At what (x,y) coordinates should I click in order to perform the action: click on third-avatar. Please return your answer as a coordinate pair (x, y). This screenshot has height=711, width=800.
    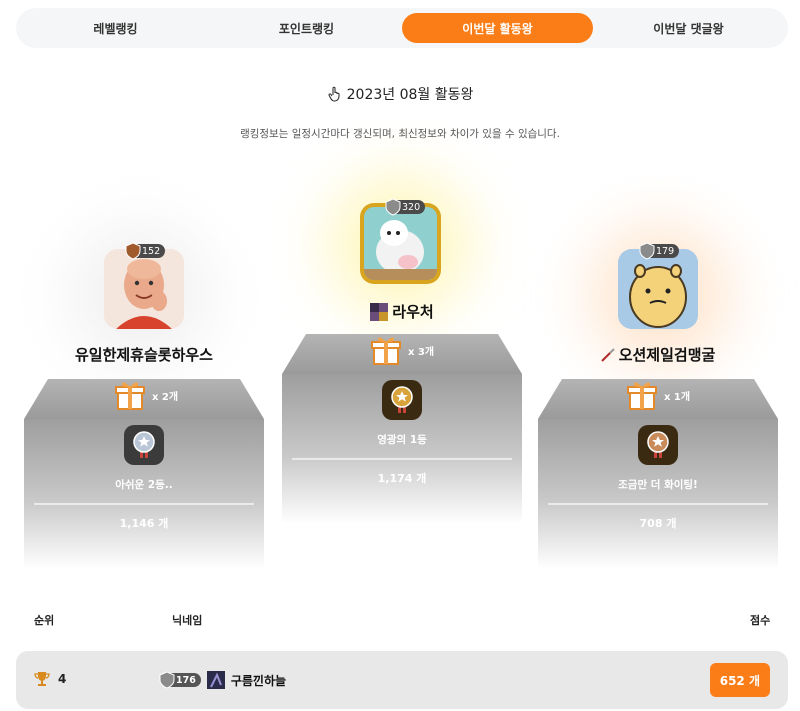
    Looking at the image, I should click on (658, 289).